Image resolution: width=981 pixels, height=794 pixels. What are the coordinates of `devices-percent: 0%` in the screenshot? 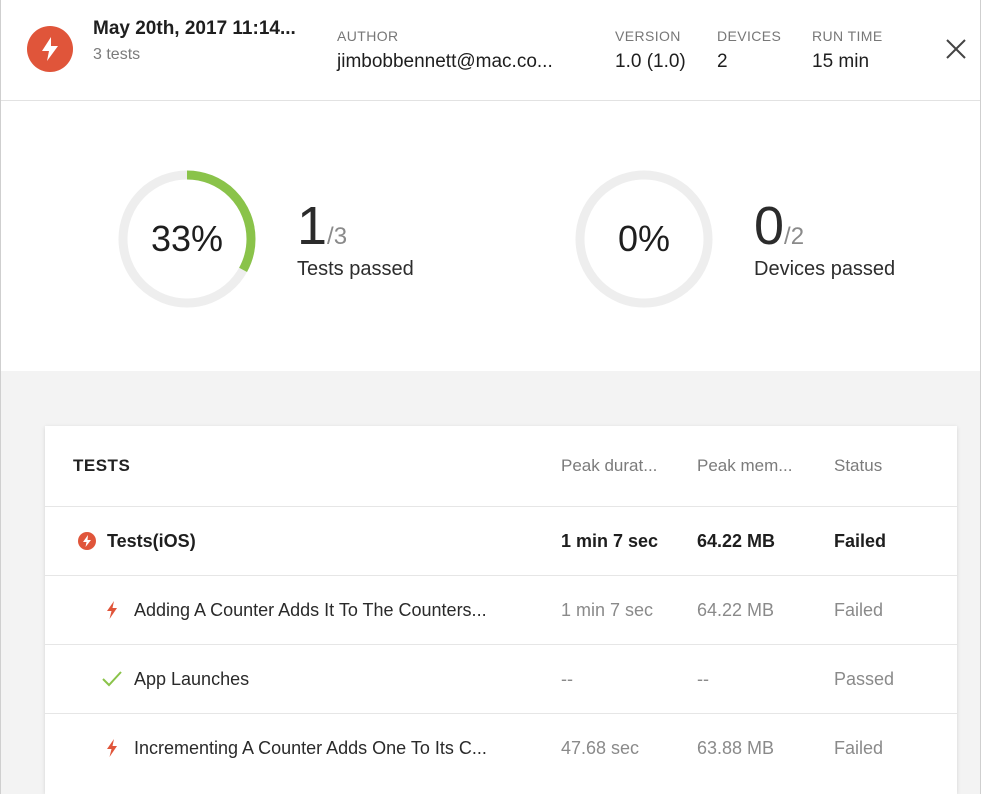 It's located at (644, 238).